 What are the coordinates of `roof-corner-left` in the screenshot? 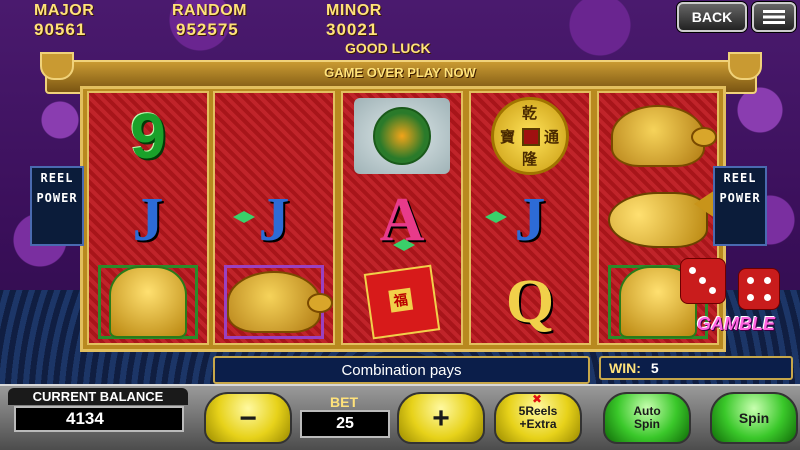 It's located at (57, 66).